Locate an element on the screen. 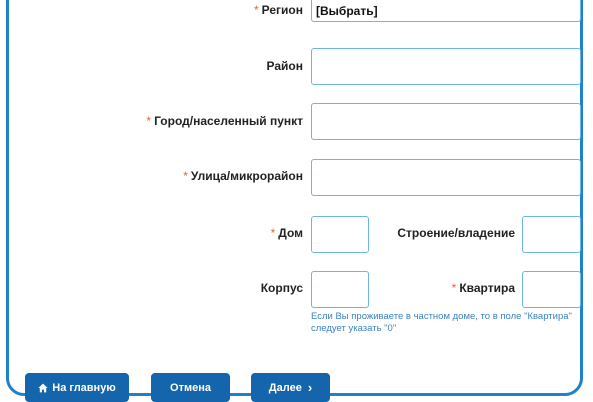  home-icon is located at coordinates (43, 388).